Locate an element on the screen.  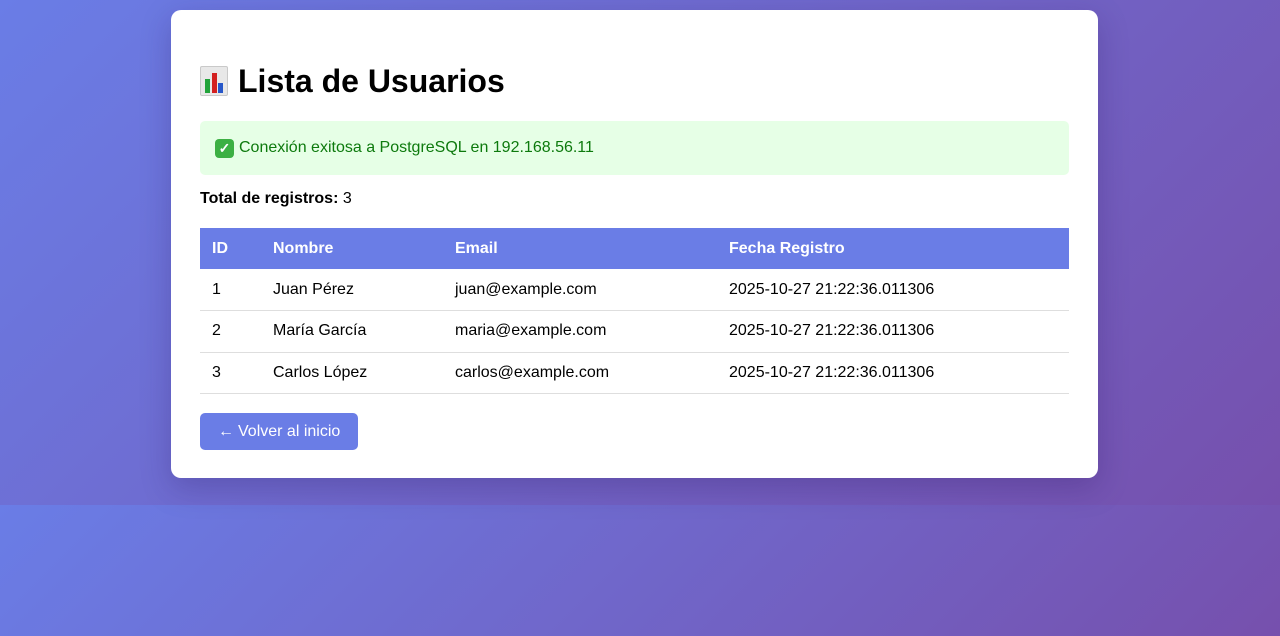
cell-id: 3 is located at coordinates (230, 373).